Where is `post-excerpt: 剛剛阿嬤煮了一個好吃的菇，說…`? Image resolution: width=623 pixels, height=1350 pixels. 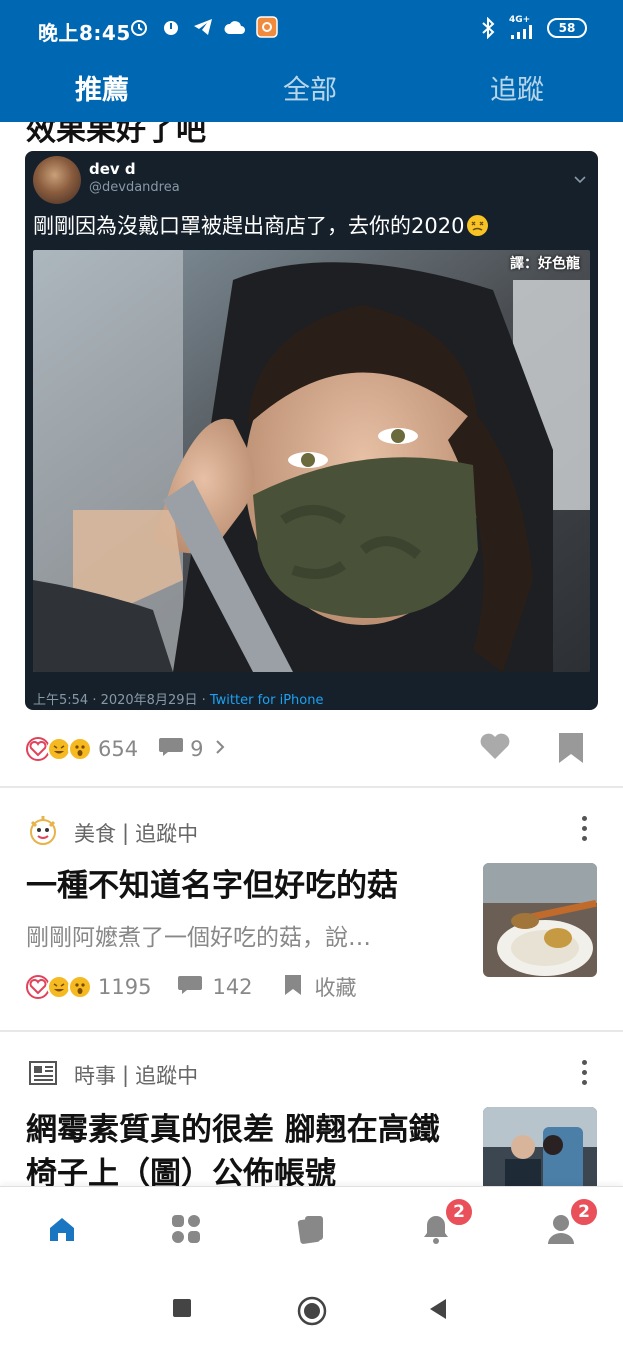 post-excerpt: 剛剛阿嬤煮了一個好吃的菇，說… is located at coordinates (246, 935).